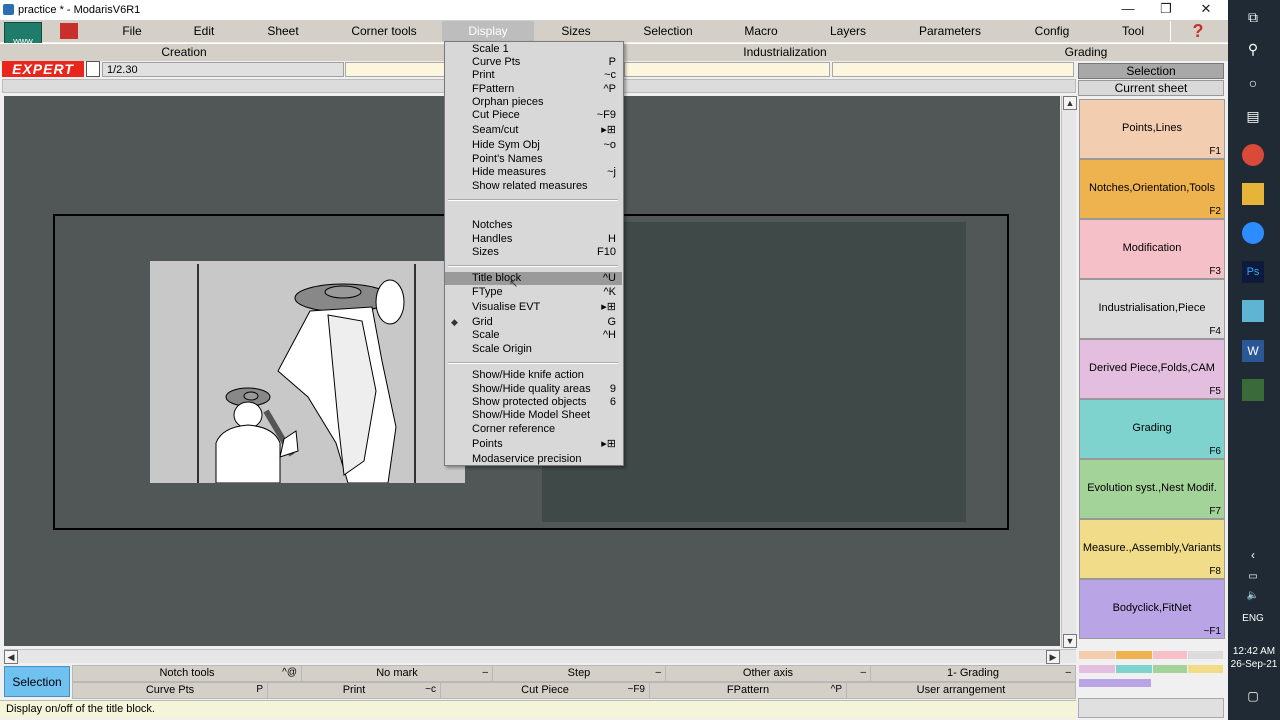 The width and height of the screenshot is (1280, 720). I want to click on menu-item-title-block: Title block ^U, so click(533, 278).